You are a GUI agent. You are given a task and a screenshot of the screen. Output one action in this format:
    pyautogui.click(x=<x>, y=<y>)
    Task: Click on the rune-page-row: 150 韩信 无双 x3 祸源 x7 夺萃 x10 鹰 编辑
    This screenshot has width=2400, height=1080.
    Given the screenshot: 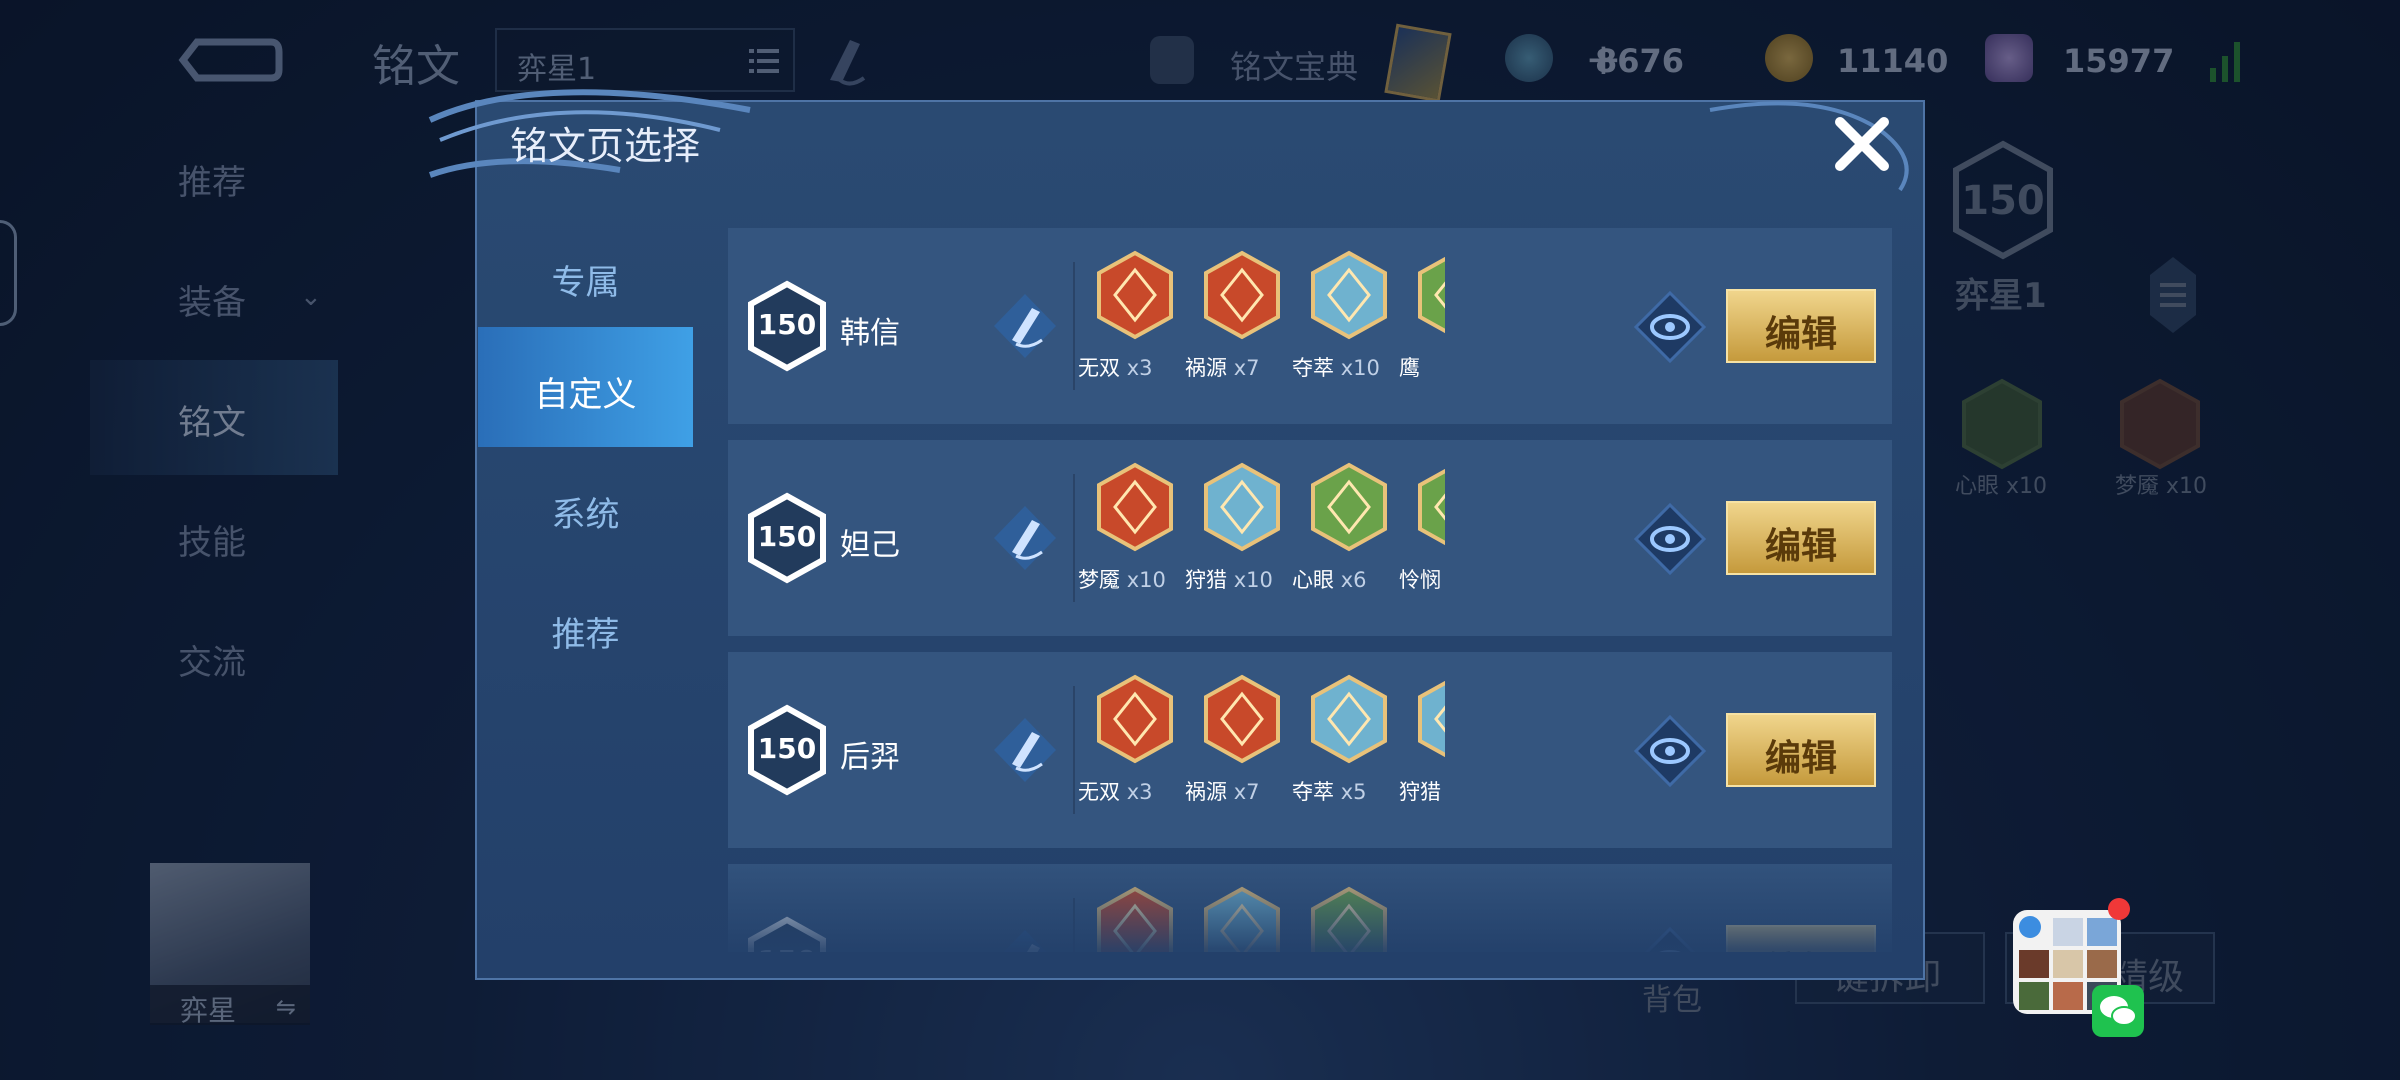 What is the action you would take?
    pyautogui.click(x=1310, y=326)
    